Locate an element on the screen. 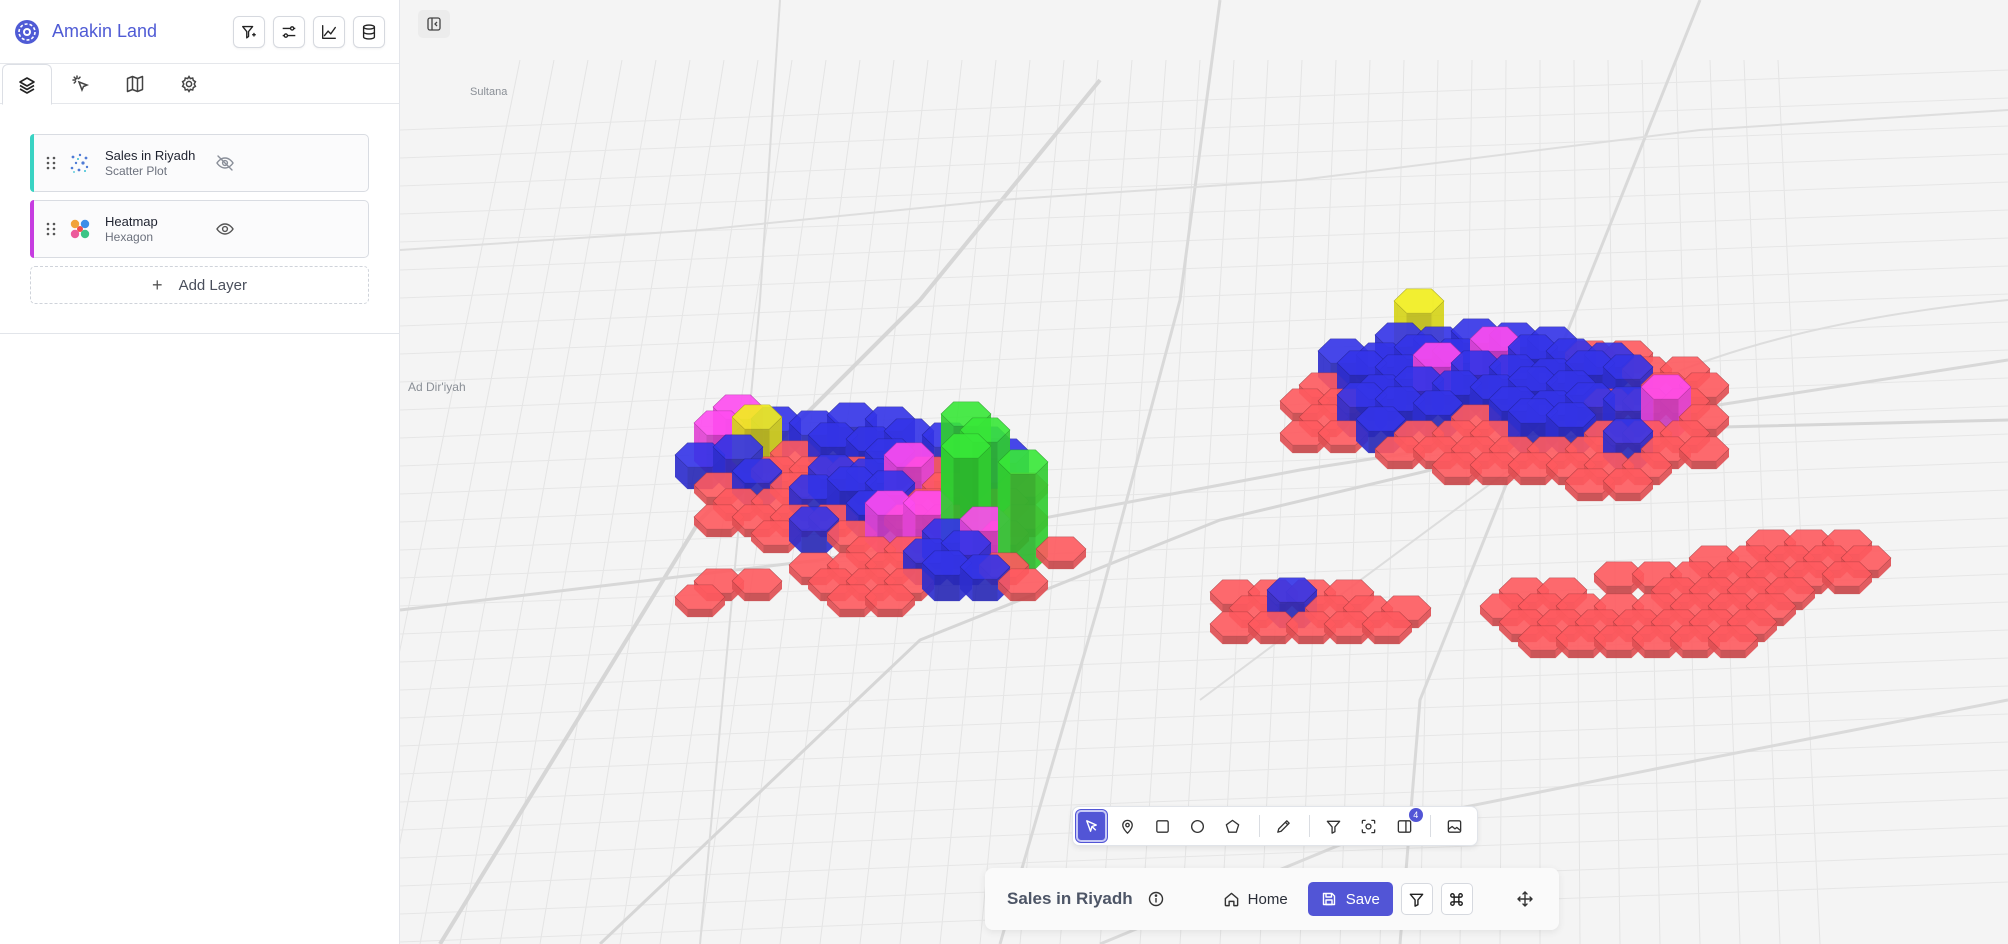  focus-icon is located at coordinates (1368, 826).